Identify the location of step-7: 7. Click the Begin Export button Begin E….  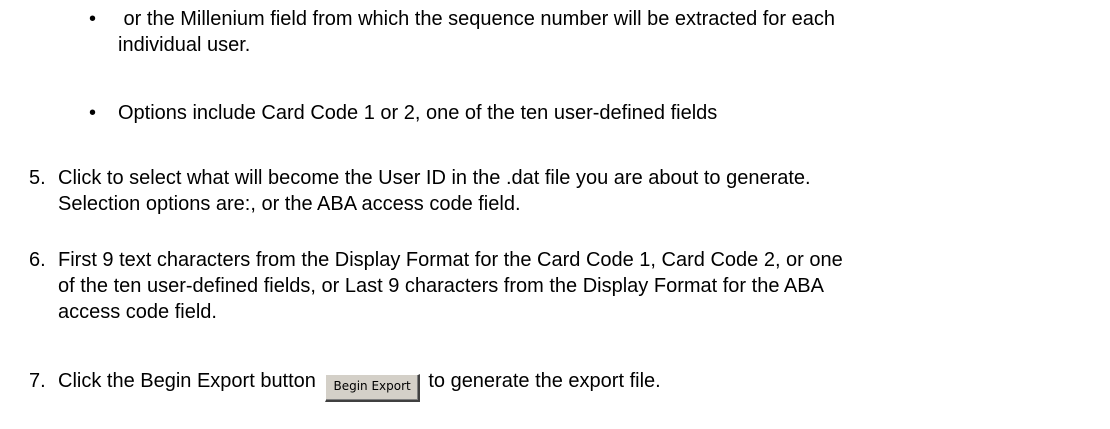
(555, 385).